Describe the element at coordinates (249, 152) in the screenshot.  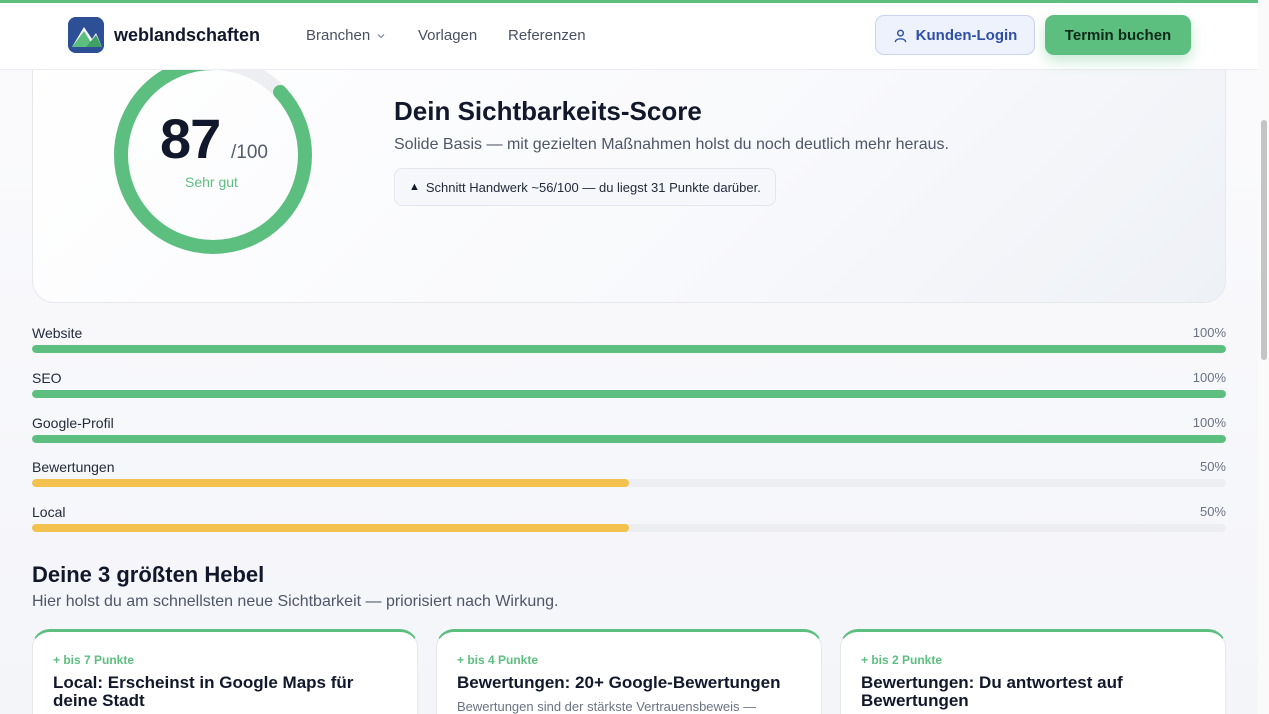
I see `score-max: /100` at that location.